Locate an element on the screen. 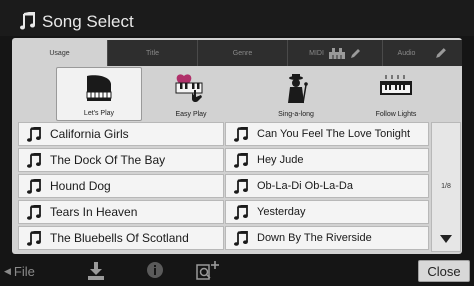 This screenshot has height=286, width=474. song-title: Hey Jude is located at coordinates (280, 160).